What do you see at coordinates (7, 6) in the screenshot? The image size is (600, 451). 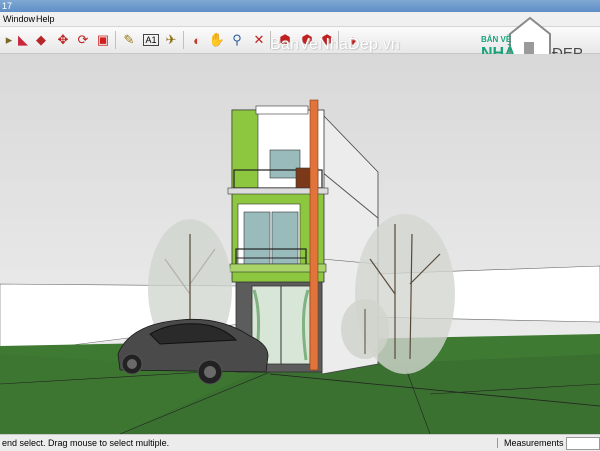 I see `window-title: 17` at bounding box center [7, 6].